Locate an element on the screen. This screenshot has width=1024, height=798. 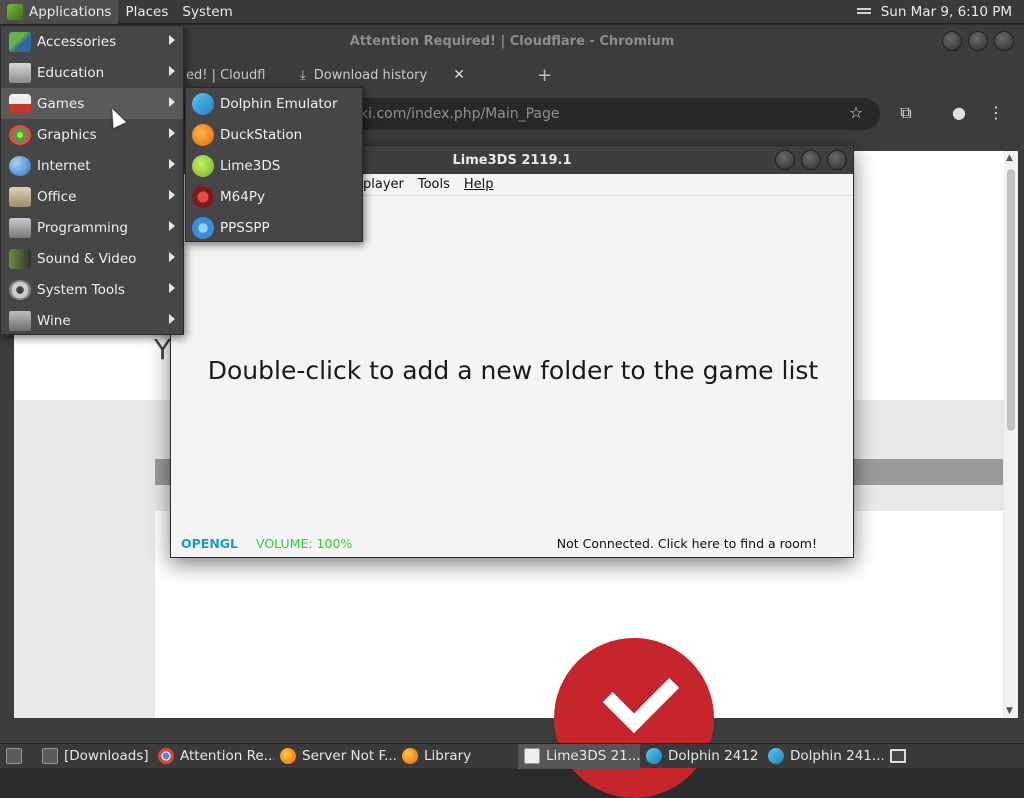
panel-menu-bar: Applications Places System is located at coordinates (120, 12).